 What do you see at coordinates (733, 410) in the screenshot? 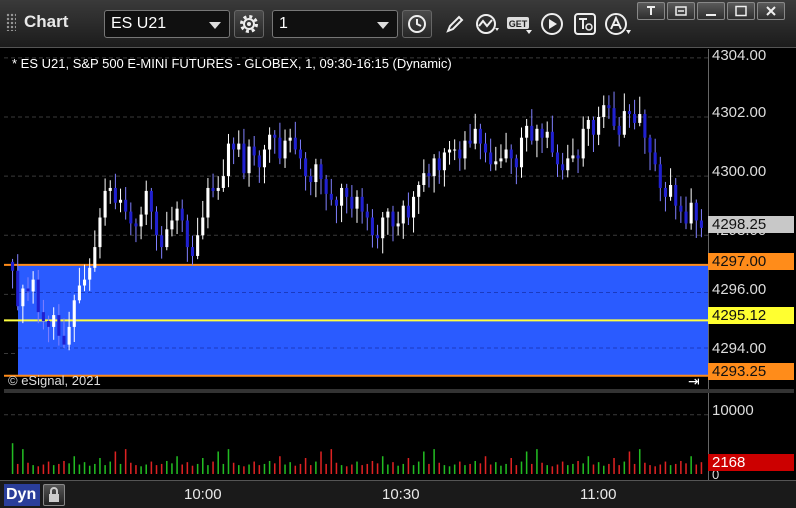
I see `volume-tick: 10000` at bounding box center [733, 410].